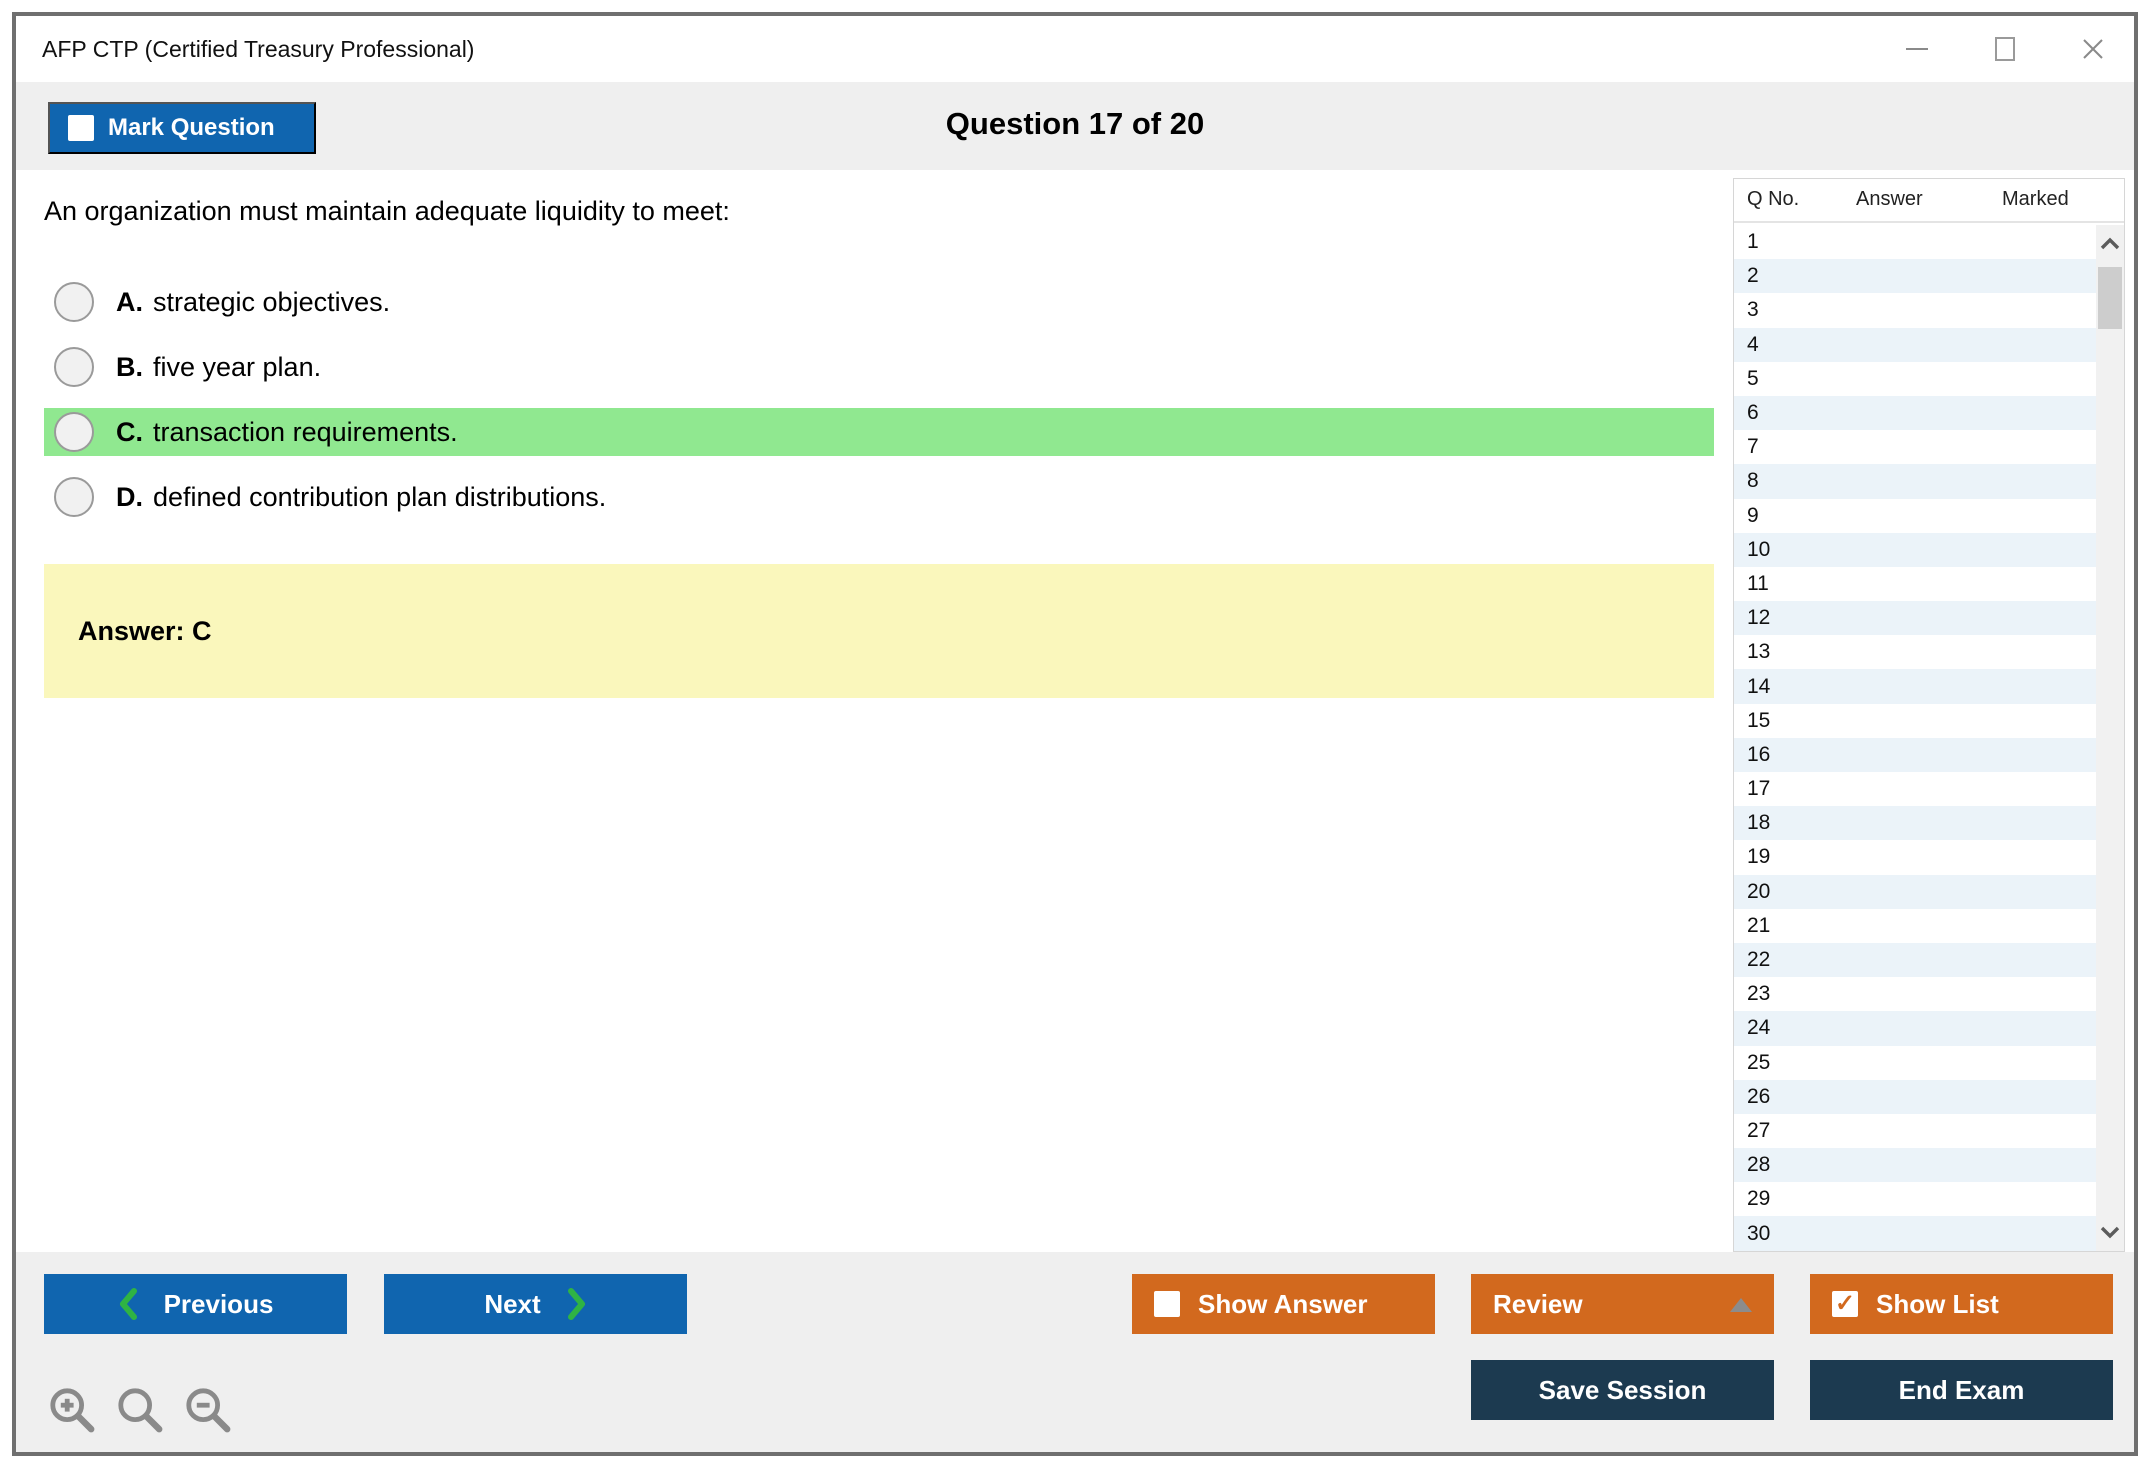  Describe the element at coordinates (2110, 298) in the screenshot. I see `scrollbar-thumb` at that location.